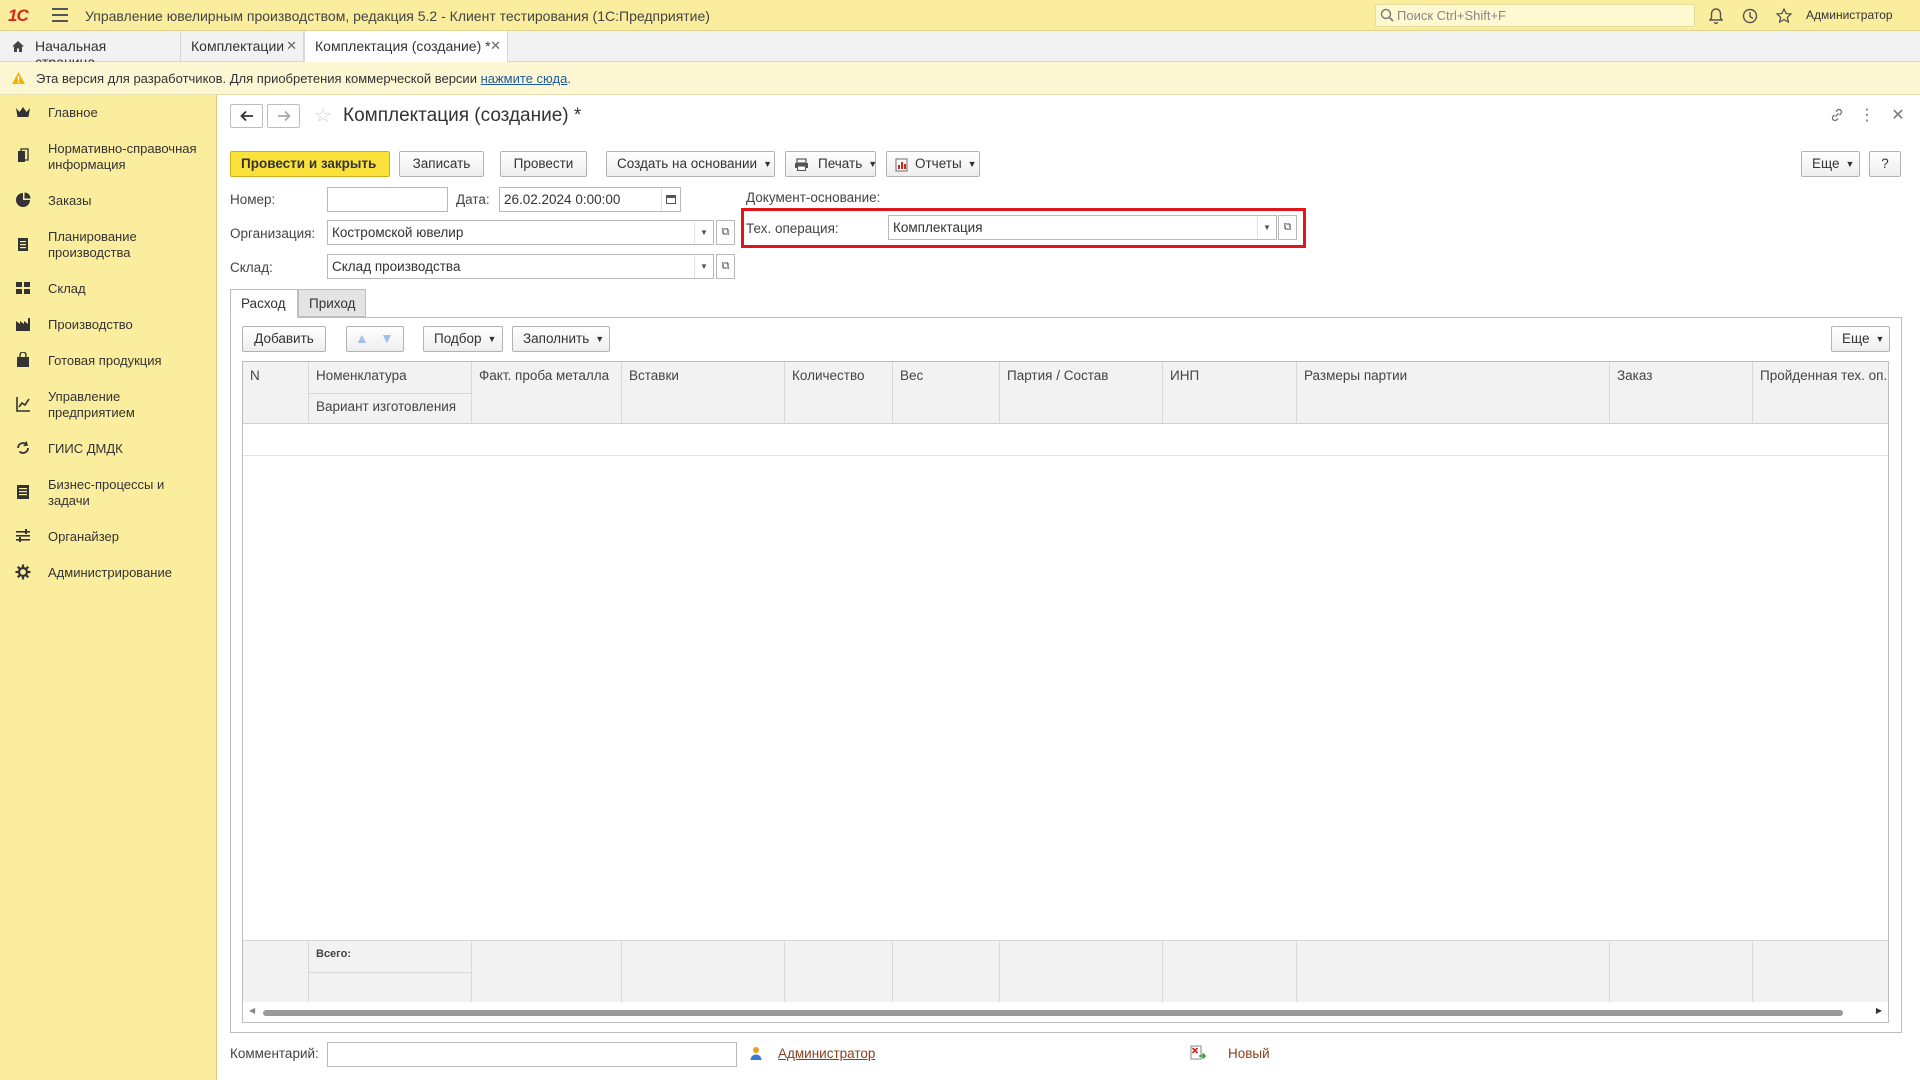 This screenshot has width=1920, height=1080. I want to click on purchase-link: нажмите сюда, so click(524, 78).